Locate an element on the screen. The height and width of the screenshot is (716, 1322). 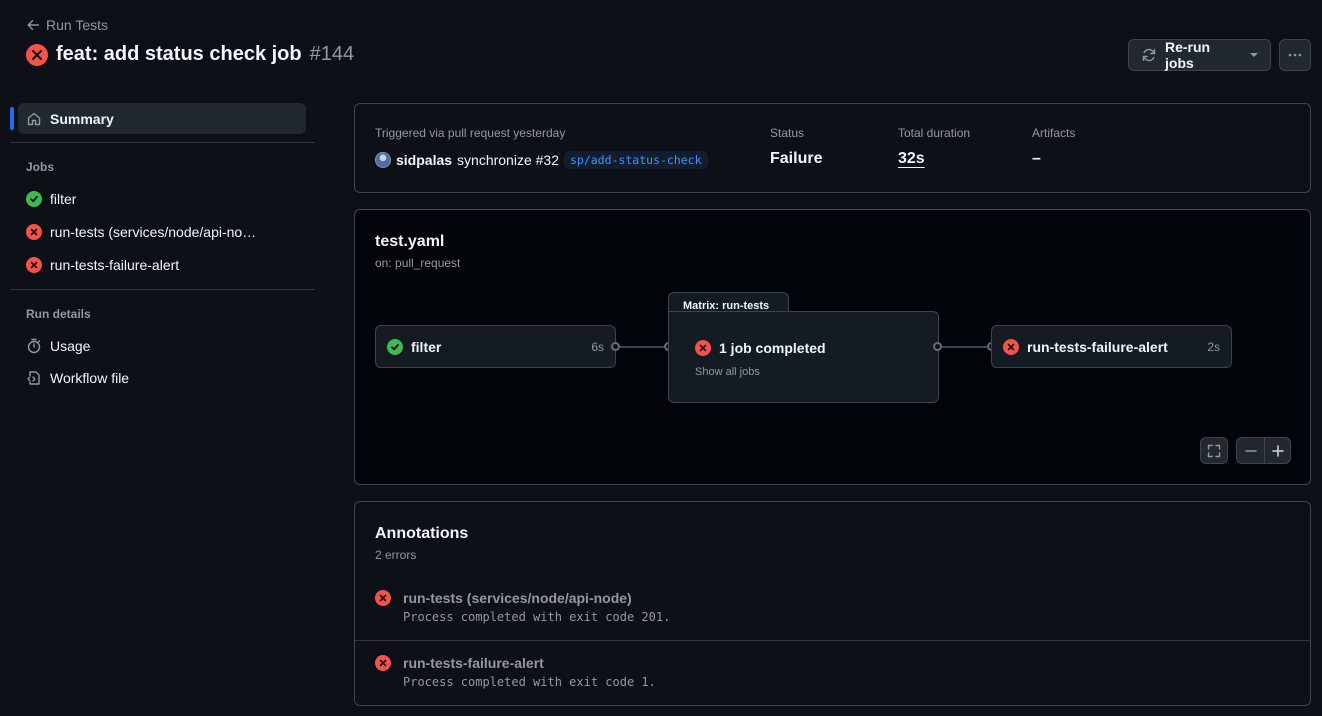
avatar is located at coordinates (383, 160).